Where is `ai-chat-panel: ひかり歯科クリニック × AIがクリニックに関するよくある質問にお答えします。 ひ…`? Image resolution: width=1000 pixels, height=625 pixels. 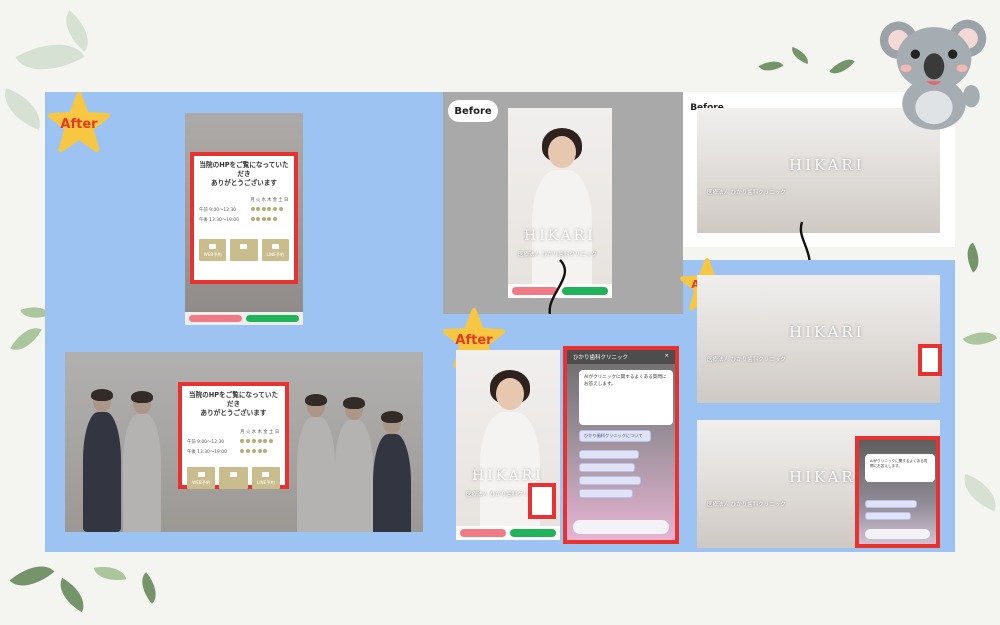 ai-chat-panel: ひかり歯科クリニック × AIがクリニックに関するよくある質問にお答えします。 ひ… is located at coordinates (621, 445).